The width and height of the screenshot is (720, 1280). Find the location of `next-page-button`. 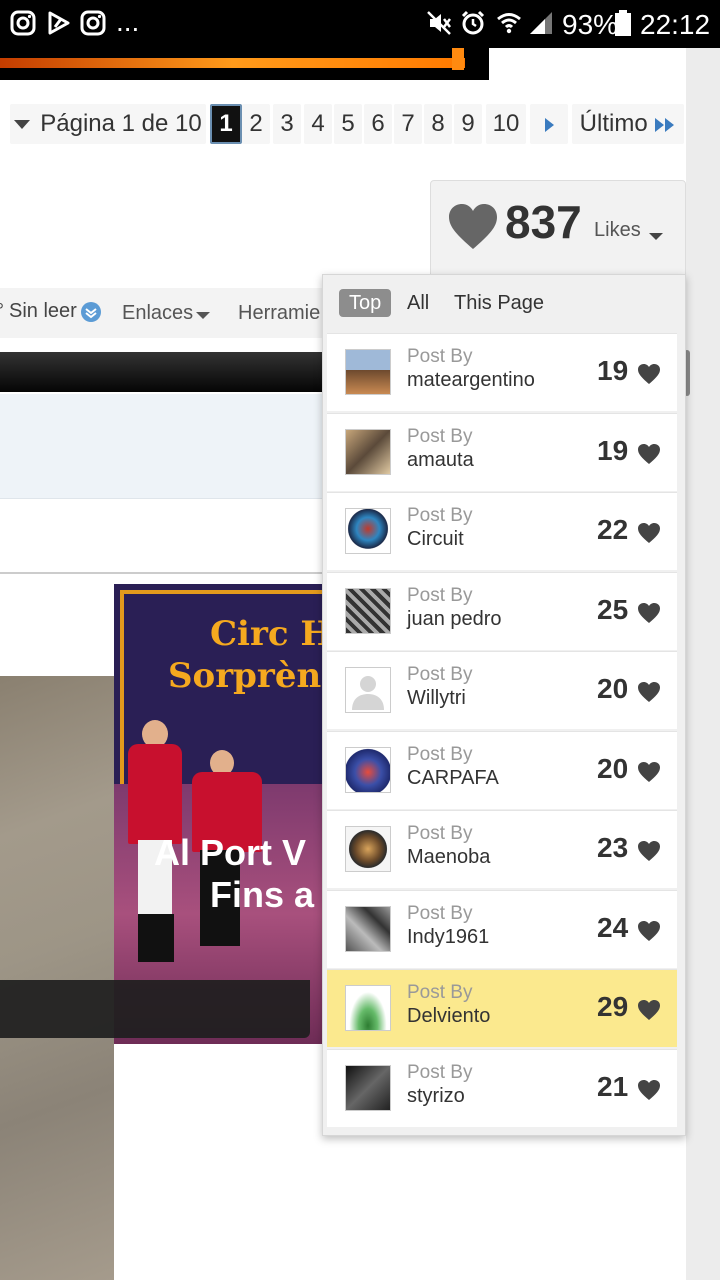

next-page-button is located at coordinates (549, 124).